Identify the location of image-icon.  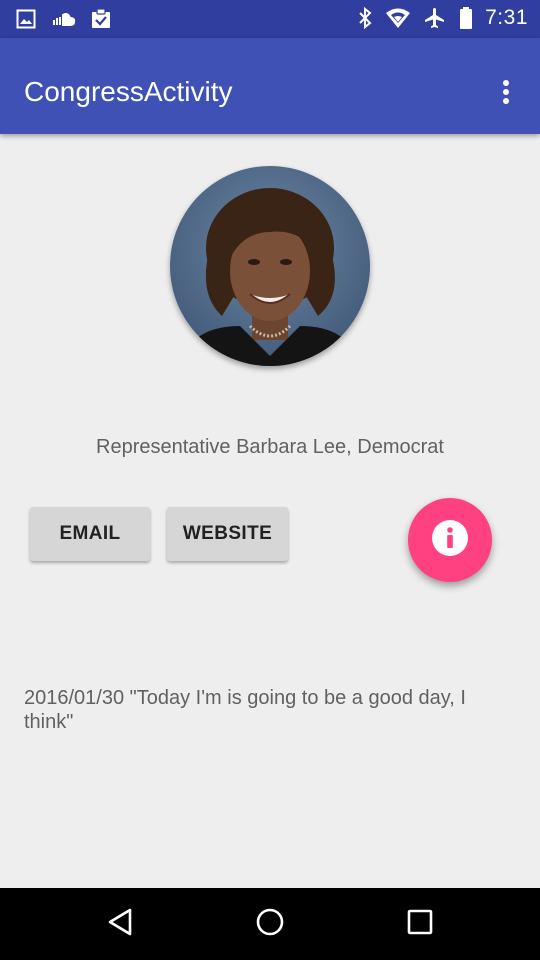
(26, 19).